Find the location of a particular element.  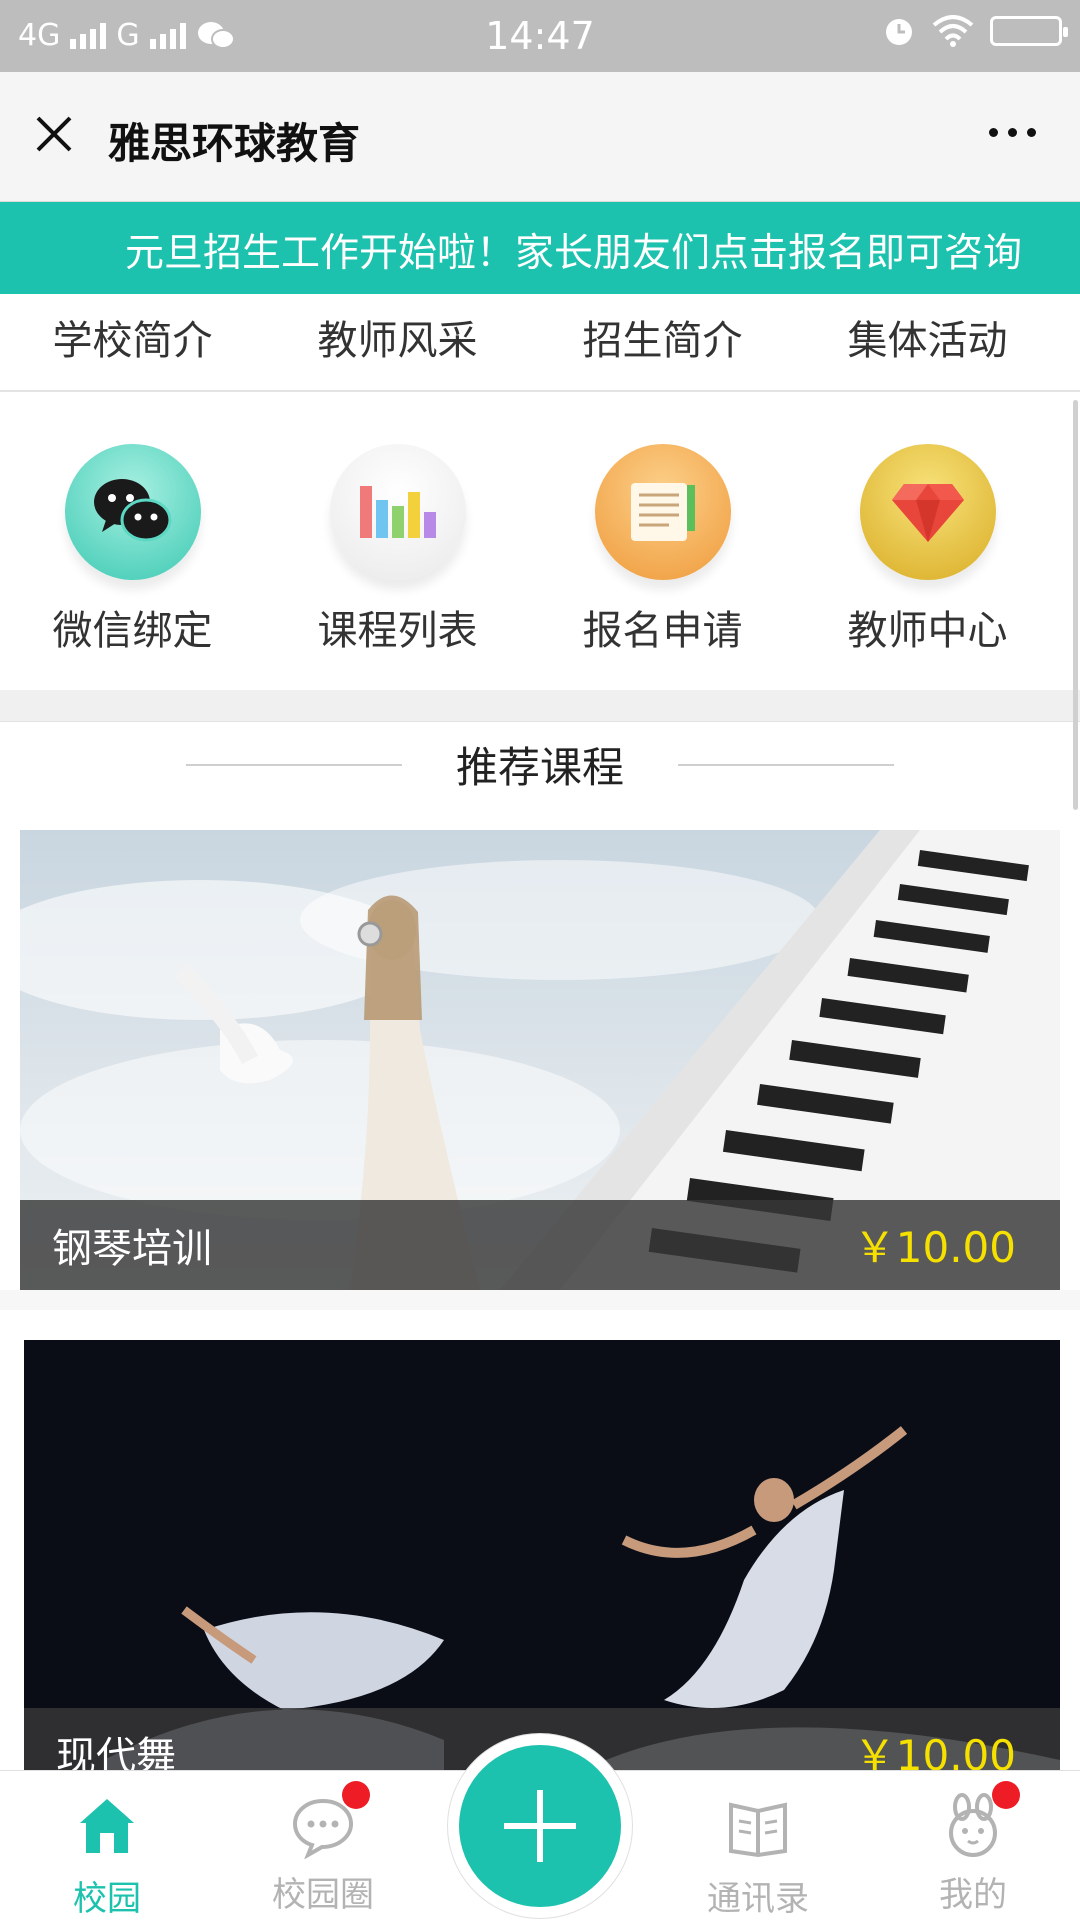

category-tabs: 学校简介 教师风采 招生简介 集体活动 is located at coordinates (540, 343).